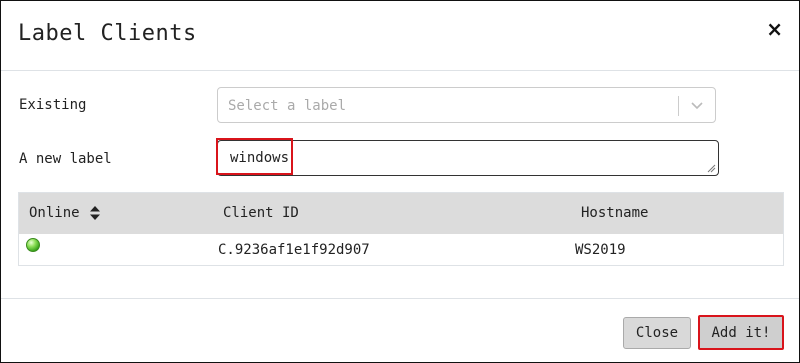 Image resolution: width=800 pixels, height=363 pixels. What do you see at coordinates (33, 245) in the screenshot?
I see `online-status-icon` at bounding box center [33, 245].